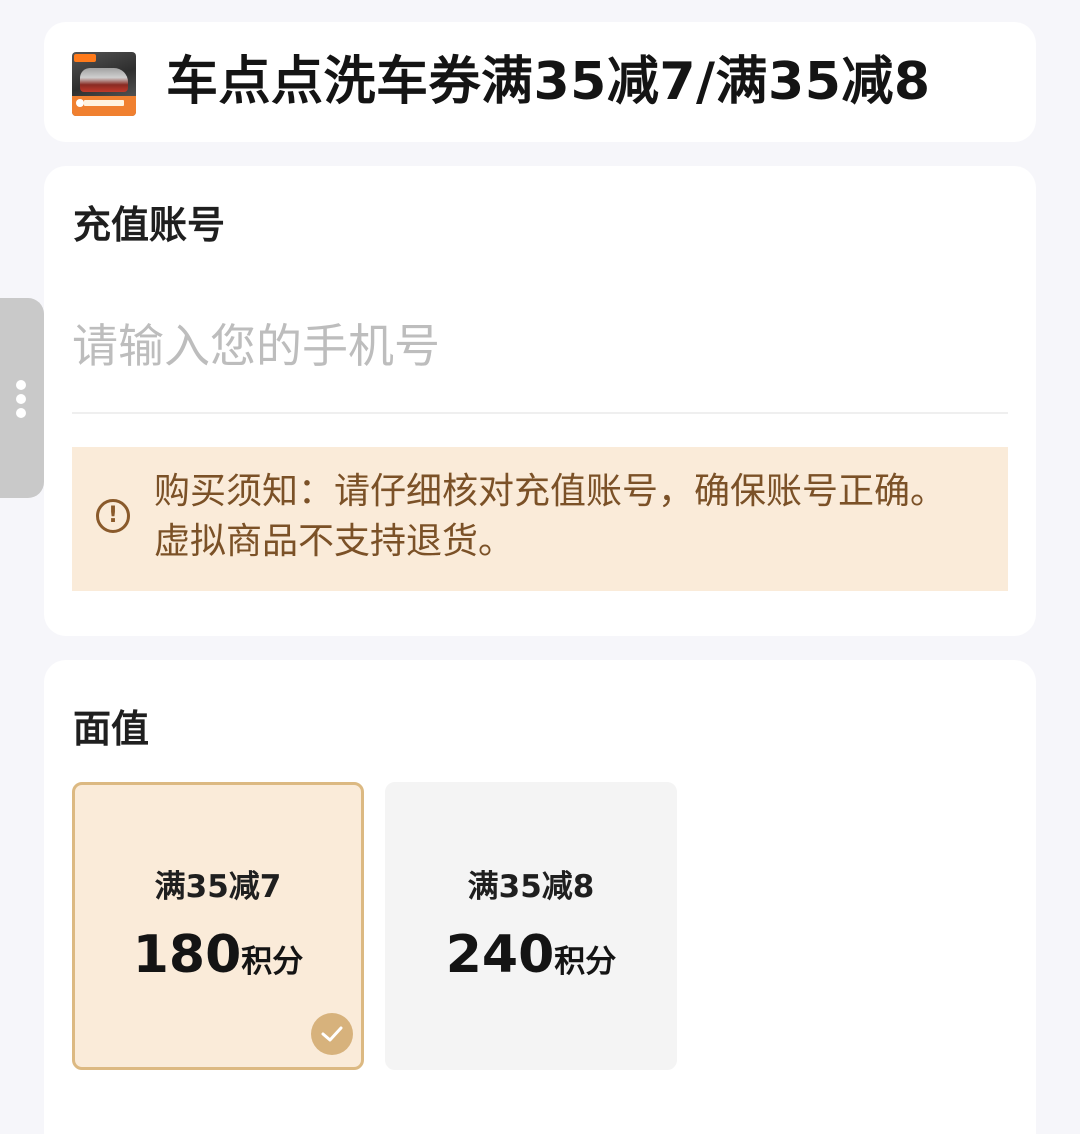  Describe the element at coordinates (111, 729) in the screenshot. I see `face-value-section-title: 面值` at that location.